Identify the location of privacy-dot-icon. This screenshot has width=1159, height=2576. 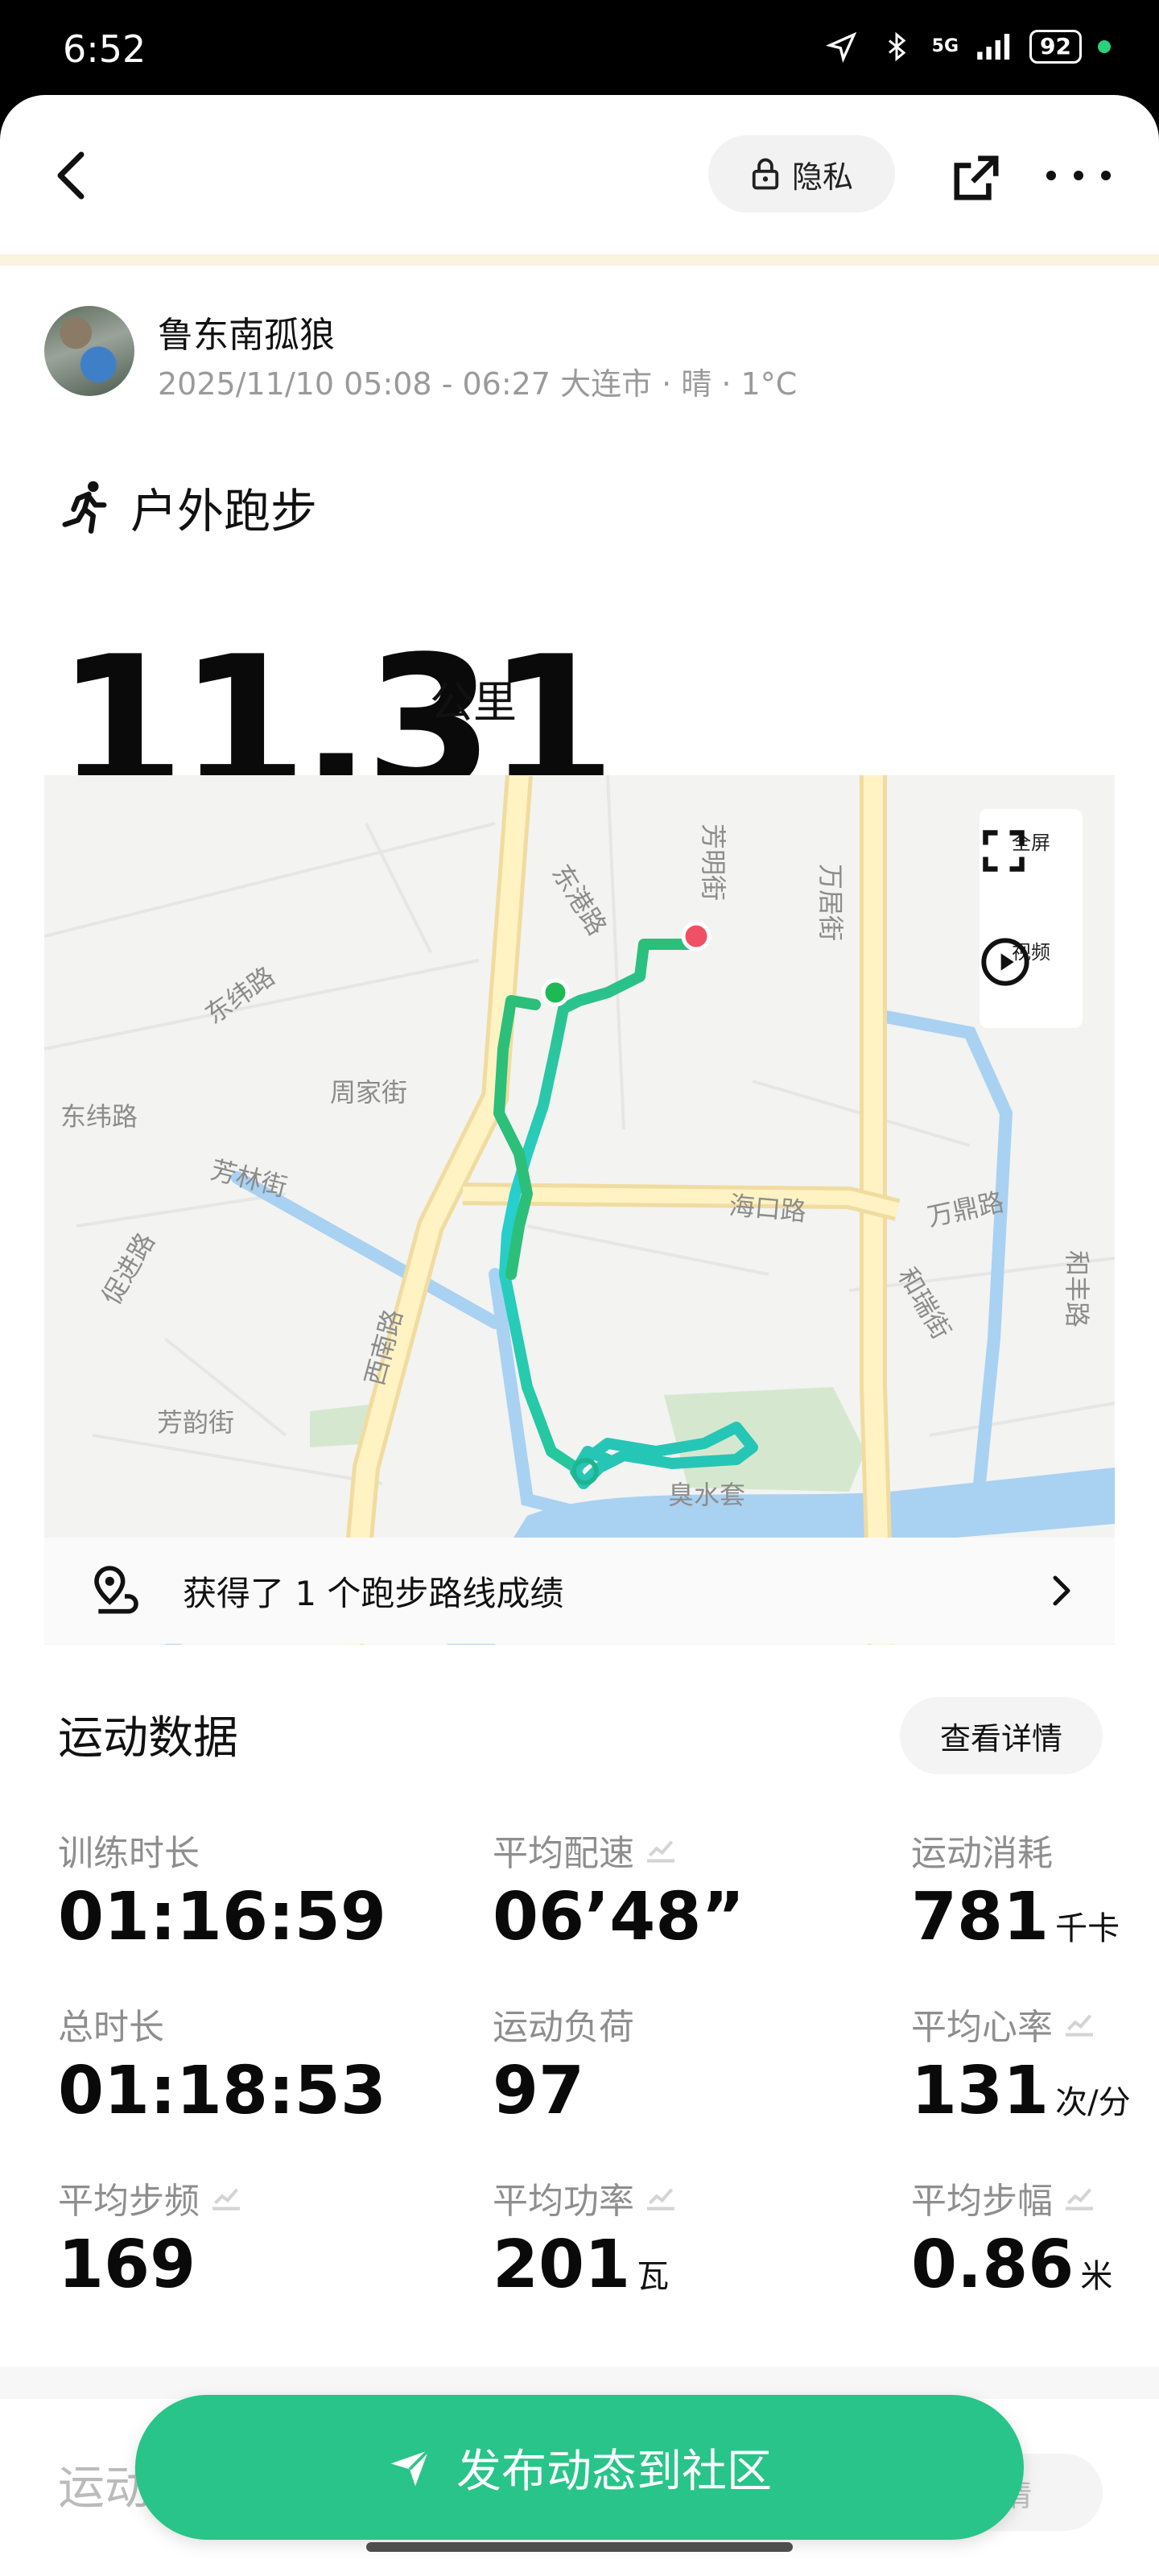
(1104, 46).